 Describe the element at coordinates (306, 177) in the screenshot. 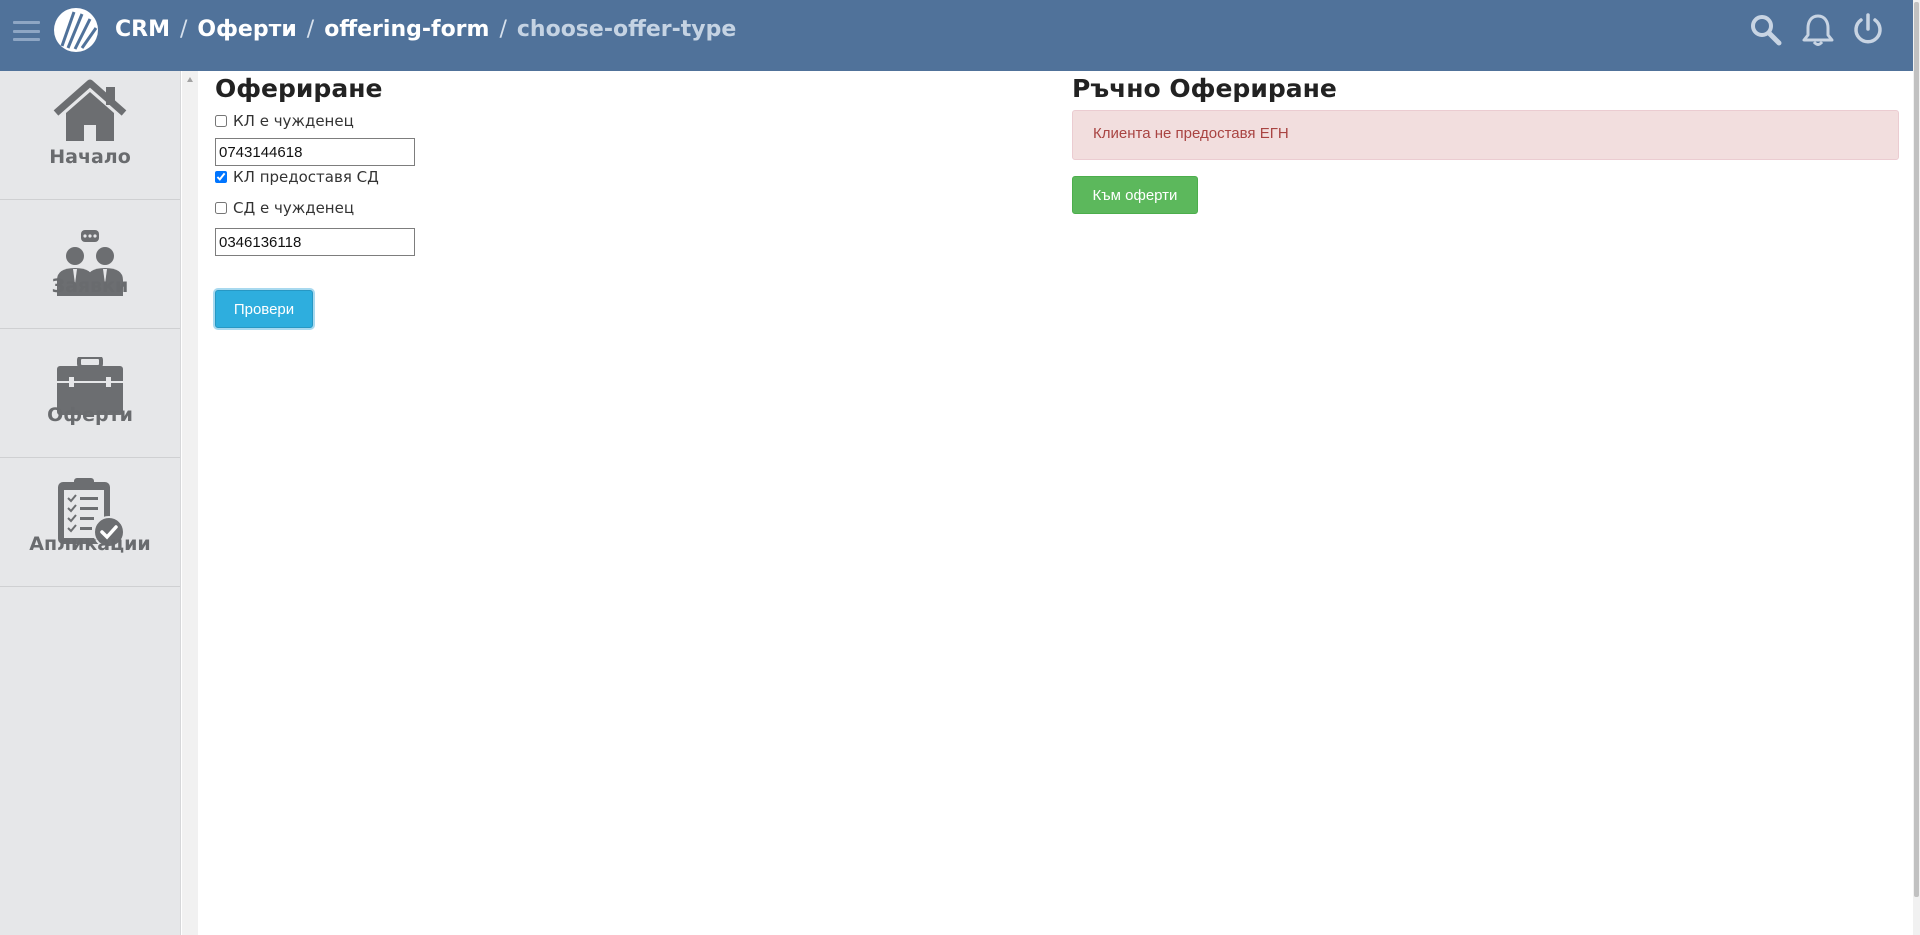

I see `provides-cd-label: КЛ предоставя СД` at that location.